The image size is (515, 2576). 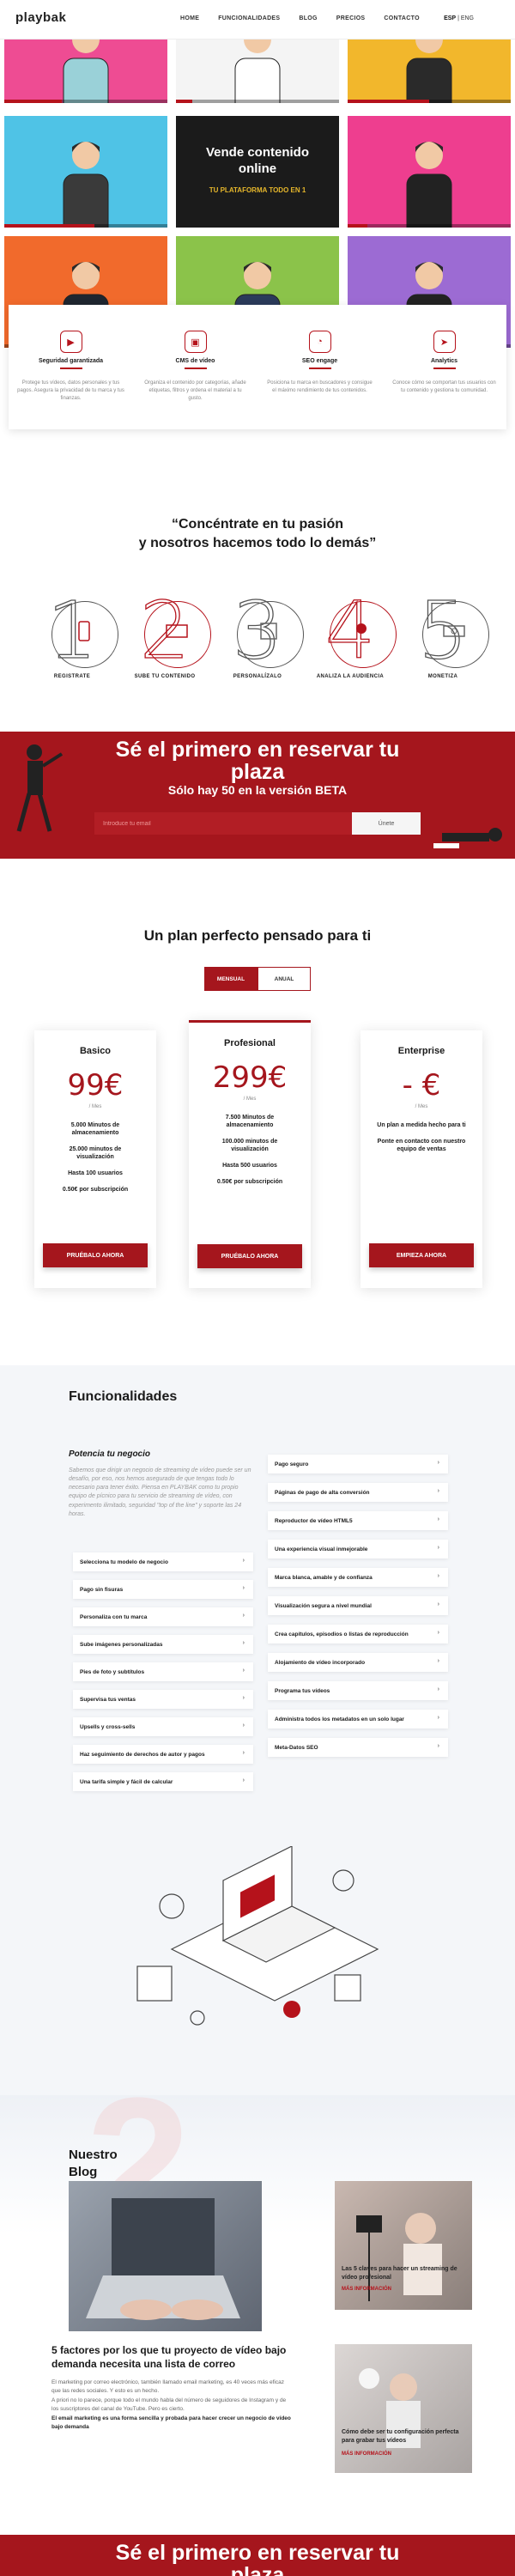 I want to click on accordion-label: Visualización segura a nivel mundial, so click(x=323, y=1605).